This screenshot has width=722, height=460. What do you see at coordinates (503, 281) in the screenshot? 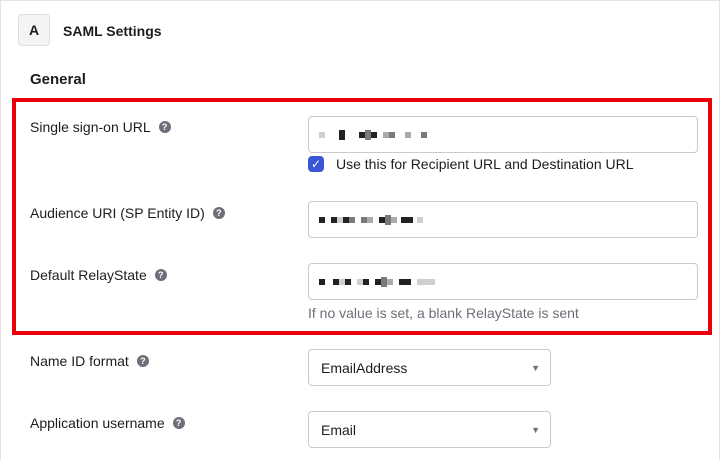
I see `relay-state-input` at bounding box center [503, 281].